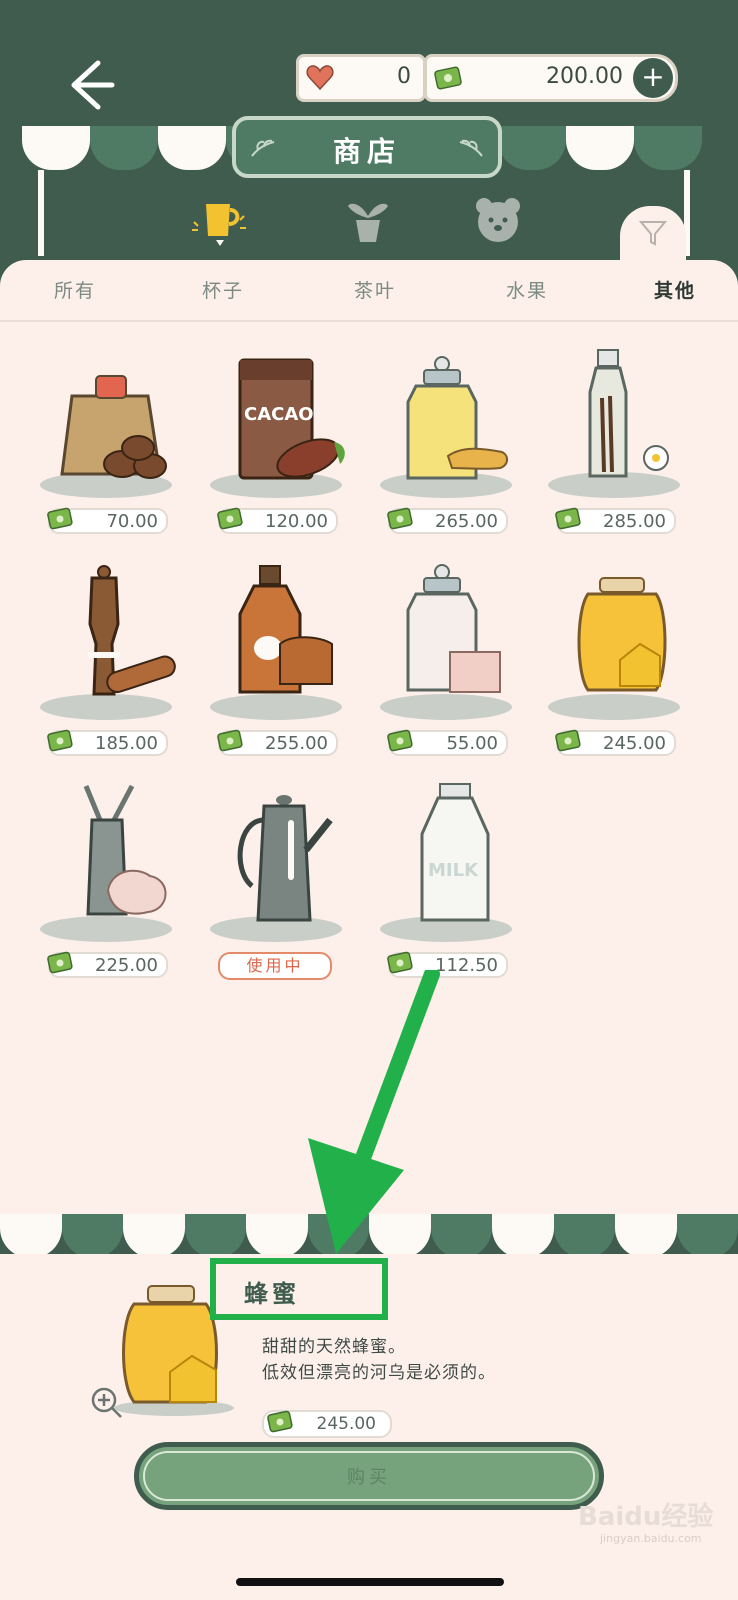 This screenshot has width=738, height=1600. Describe the element at coordinates (75, 289) in the screenshot. I see `tab-all: 所有` at that location.